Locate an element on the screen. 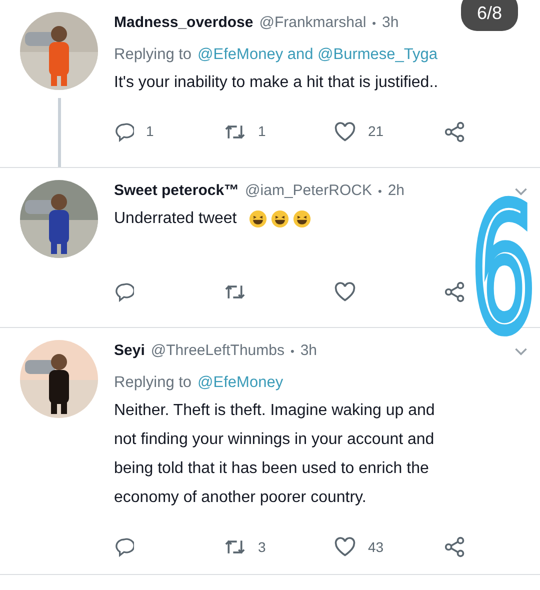 This screenshot has height=590, width=540. timestamp: 2h is located at coordinates (396, 190).